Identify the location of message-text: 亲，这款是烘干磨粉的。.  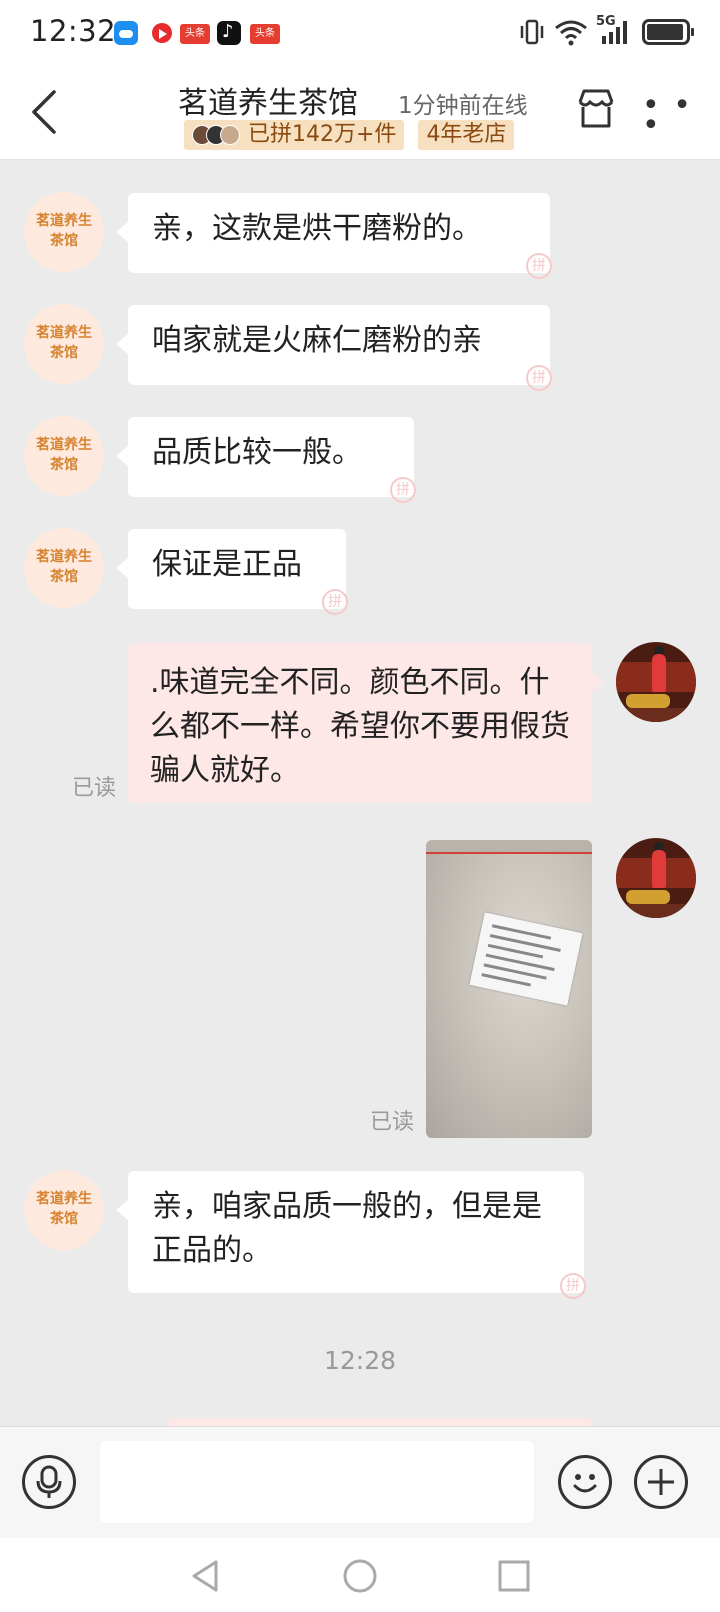
(317, 228).